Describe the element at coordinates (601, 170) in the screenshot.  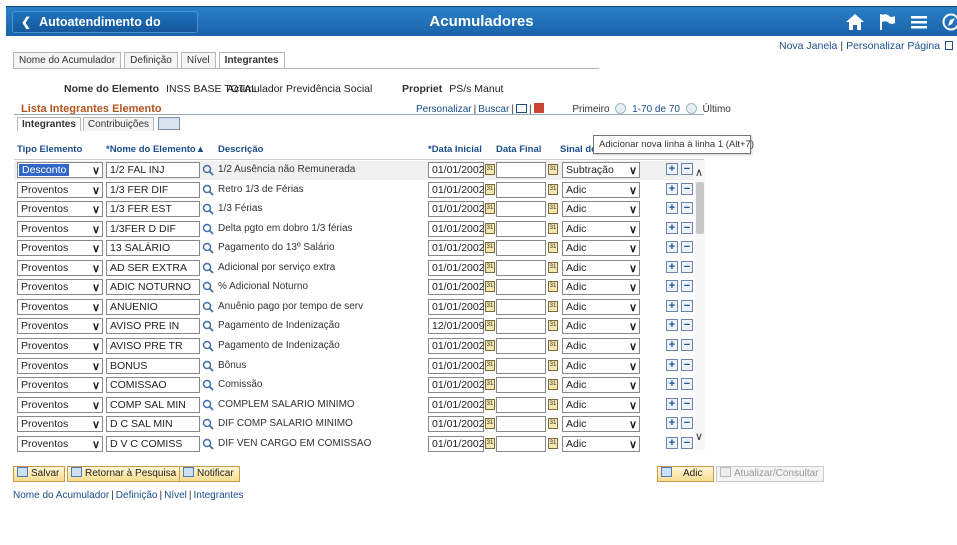
I see `sinal-acumulador-select: Subtração` at that location.